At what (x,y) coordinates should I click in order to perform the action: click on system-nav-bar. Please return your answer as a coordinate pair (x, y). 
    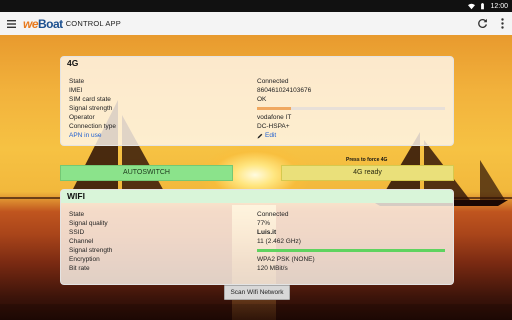
    Looking at the image, I should click on (256, 312).